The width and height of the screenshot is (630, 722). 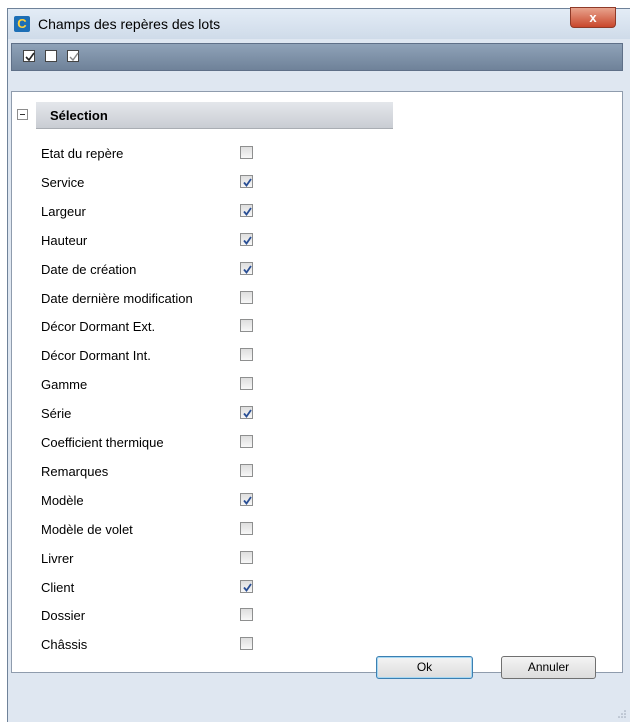 What do you see at coordinates (102, 442) in the screenshot?
I see `property-label: Coefficient thermique` at bounding box center [102, 442].